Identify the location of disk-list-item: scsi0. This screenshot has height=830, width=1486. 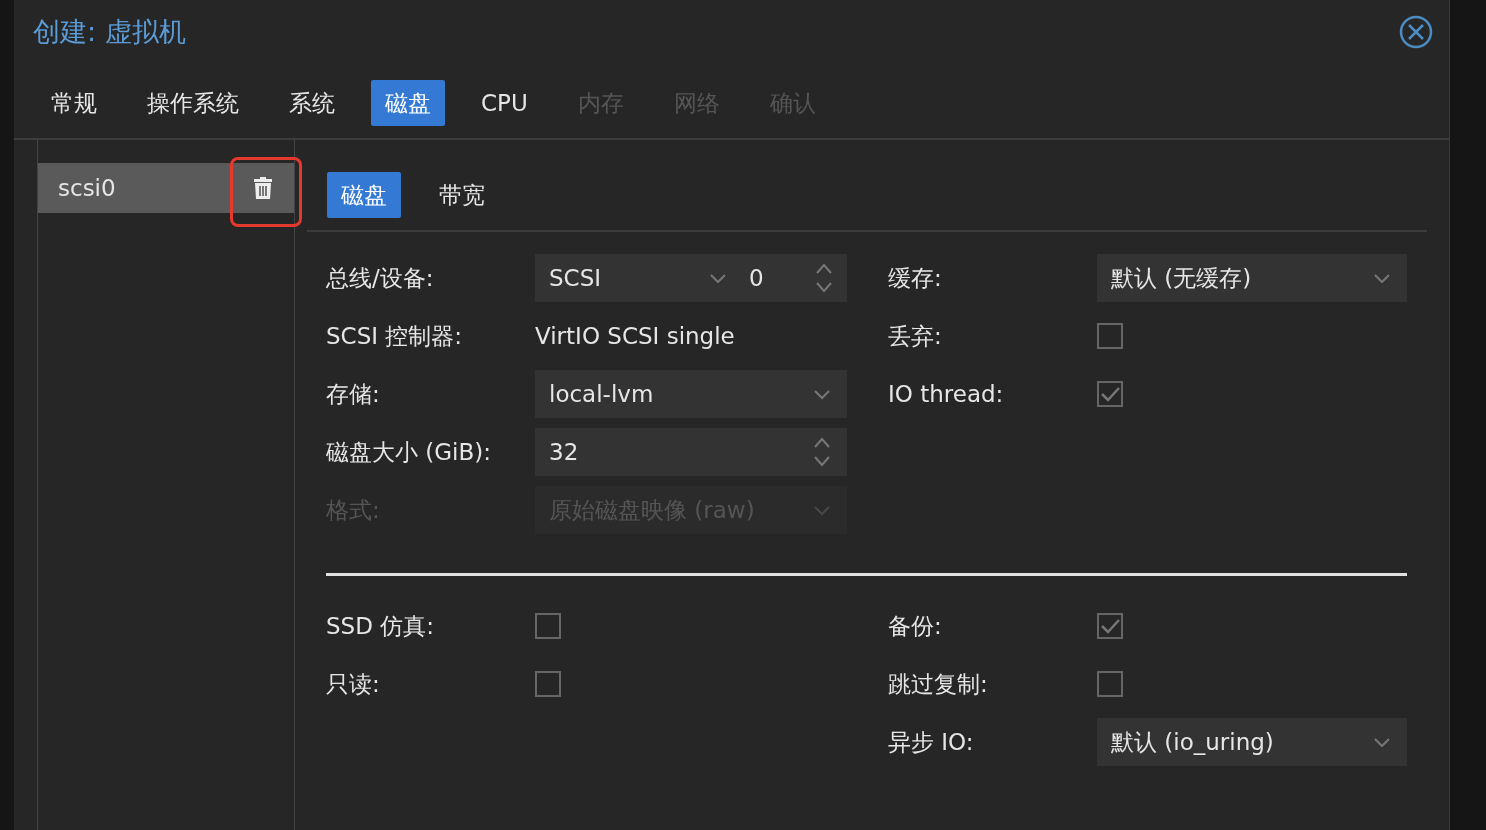
(166, 188).